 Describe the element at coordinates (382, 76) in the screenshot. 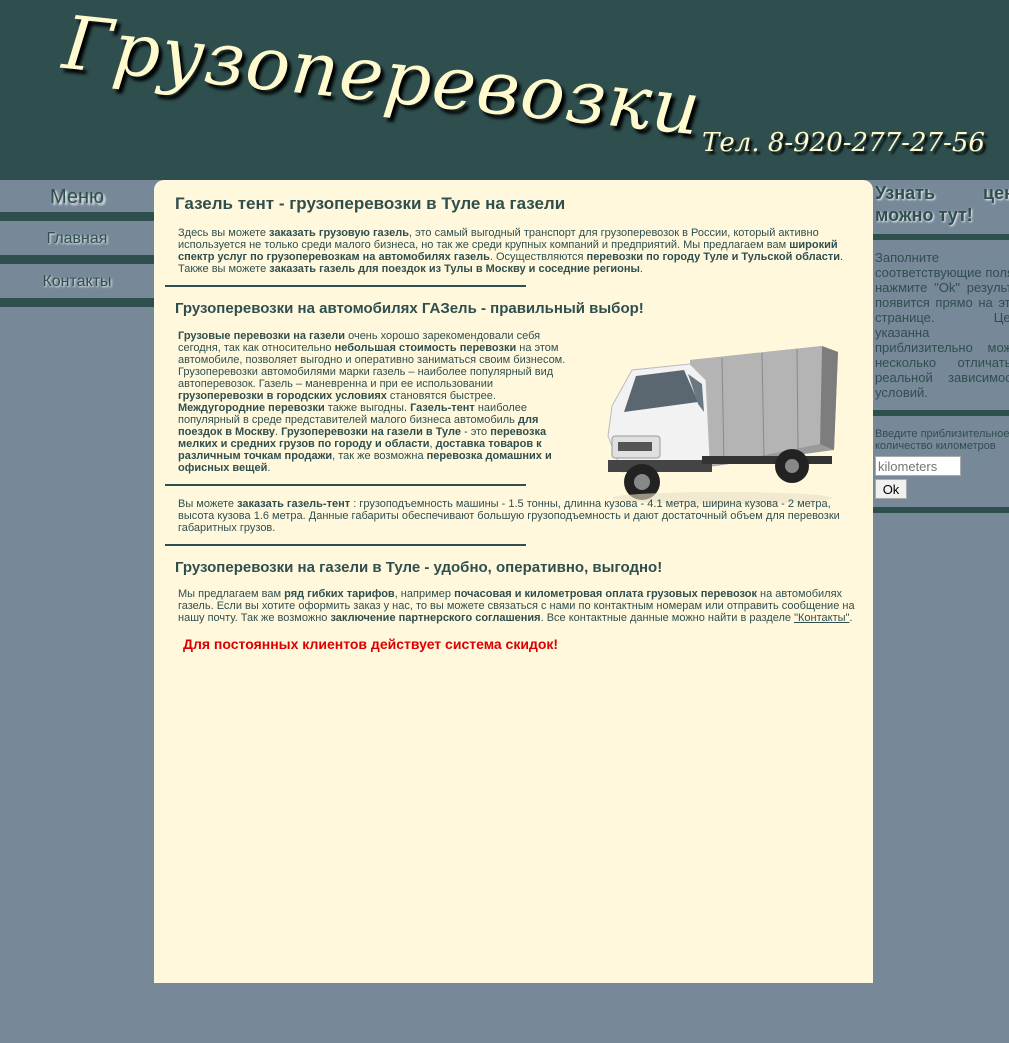

I see `site-logo-title: Грузоперевозки` at that location.